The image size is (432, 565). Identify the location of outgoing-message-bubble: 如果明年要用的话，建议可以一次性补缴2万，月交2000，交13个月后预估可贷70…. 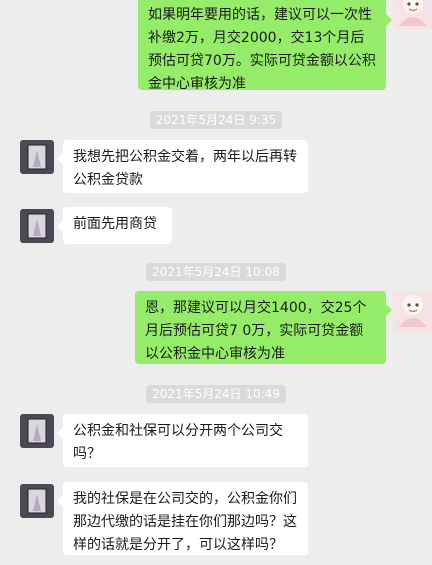
(265, 46).